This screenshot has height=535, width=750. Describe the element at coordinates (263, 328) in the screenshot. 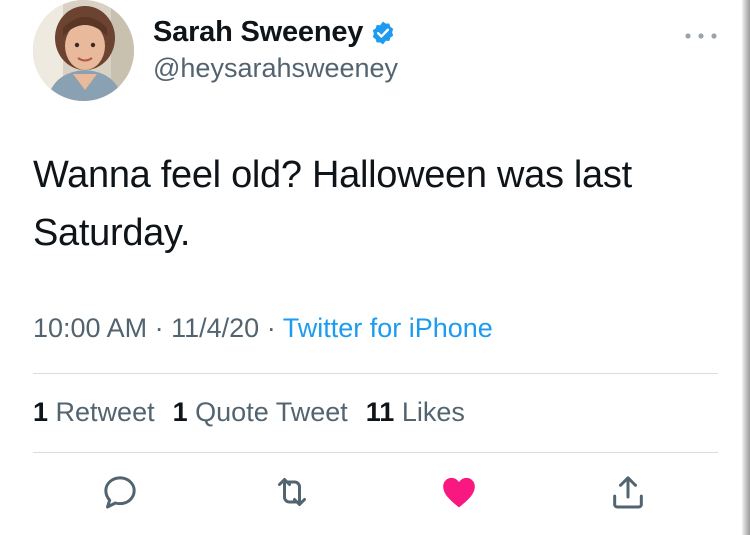

I see `tweet-metadata: 10:00 AM · 11/4/20 · Twitter for iPhone` at that location.